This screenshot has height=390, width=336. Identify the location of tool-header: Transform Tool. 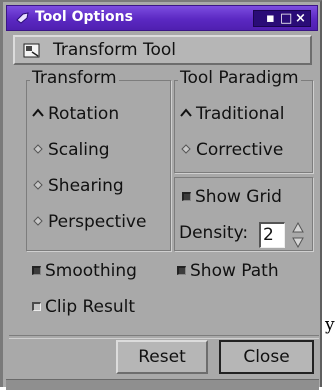
(162, 50).